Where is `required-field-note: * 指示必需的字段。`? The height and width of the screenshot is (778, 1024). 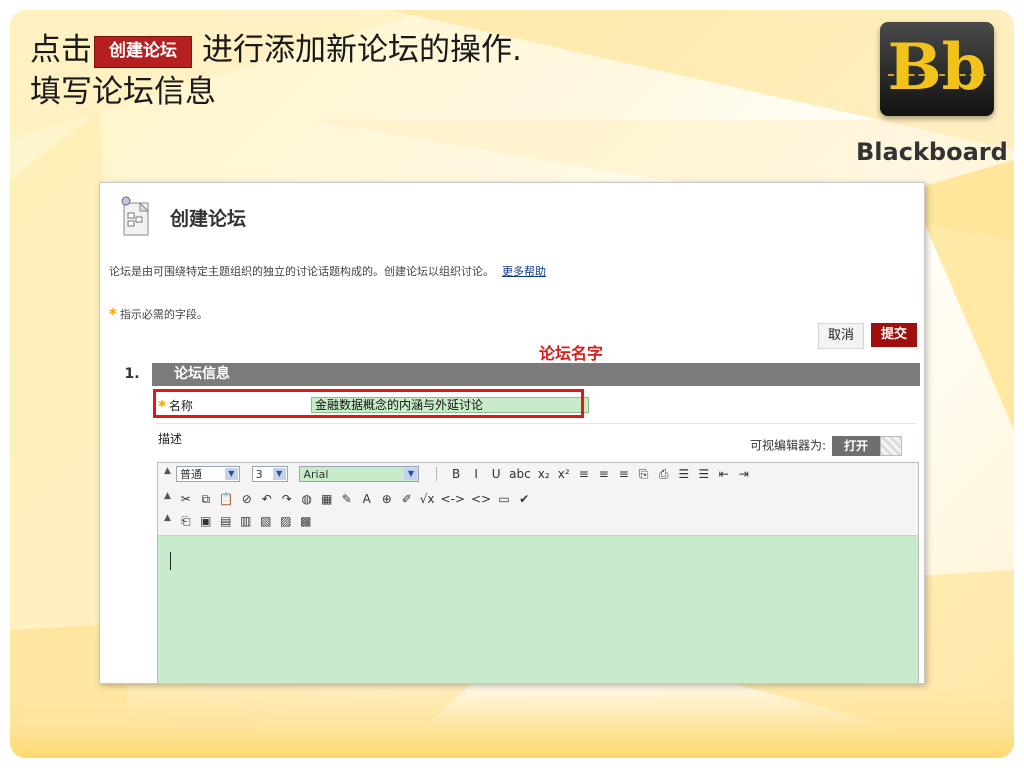
required-field-note: * 指示必需的字段。 is located at coordinates (158, 314).